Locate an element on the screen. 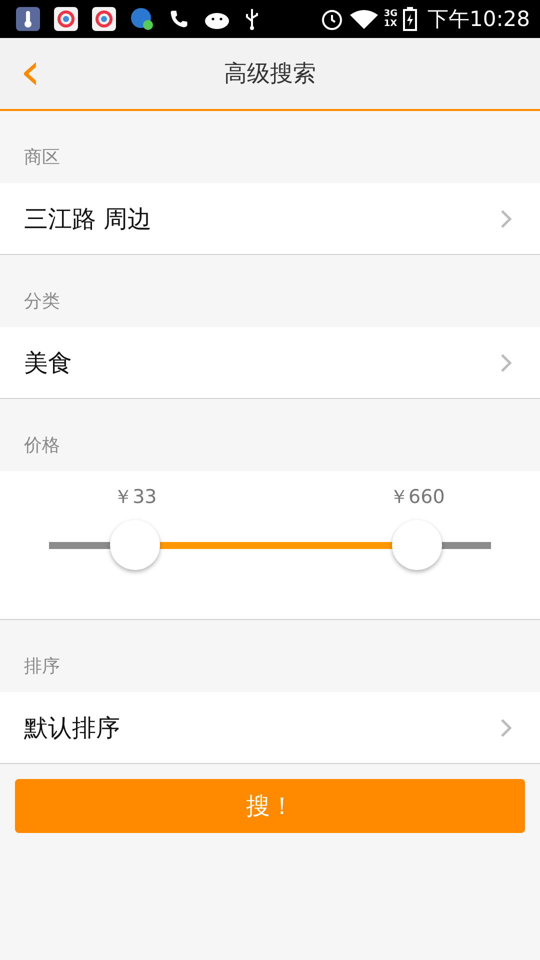 This screenshot has height=960, width=540. network-label: 1X is located at coordinates (391, 24).